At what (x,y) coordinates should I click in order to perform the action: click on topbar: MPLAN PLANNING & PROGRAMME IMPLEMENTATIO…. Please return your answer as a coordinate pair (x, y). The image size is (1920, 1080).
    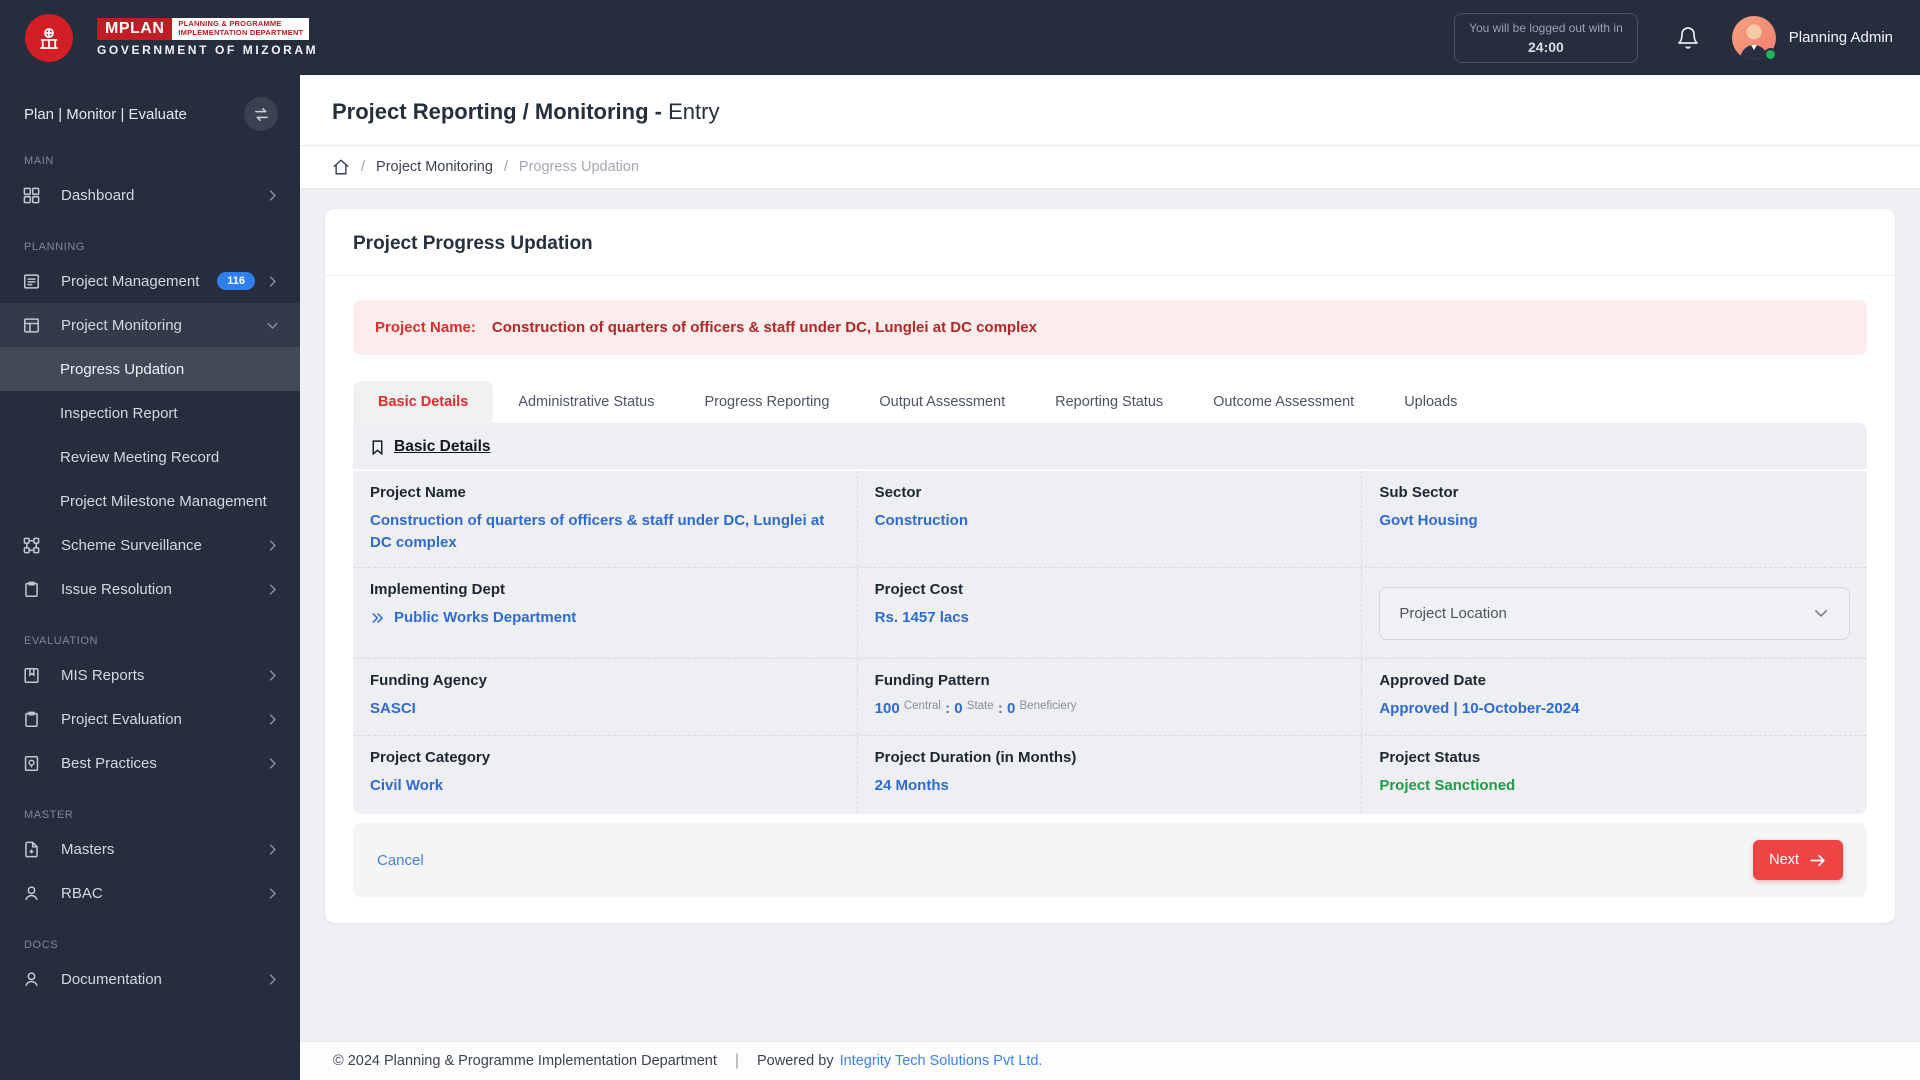
    Looking at the image, I should click on (960, 37).